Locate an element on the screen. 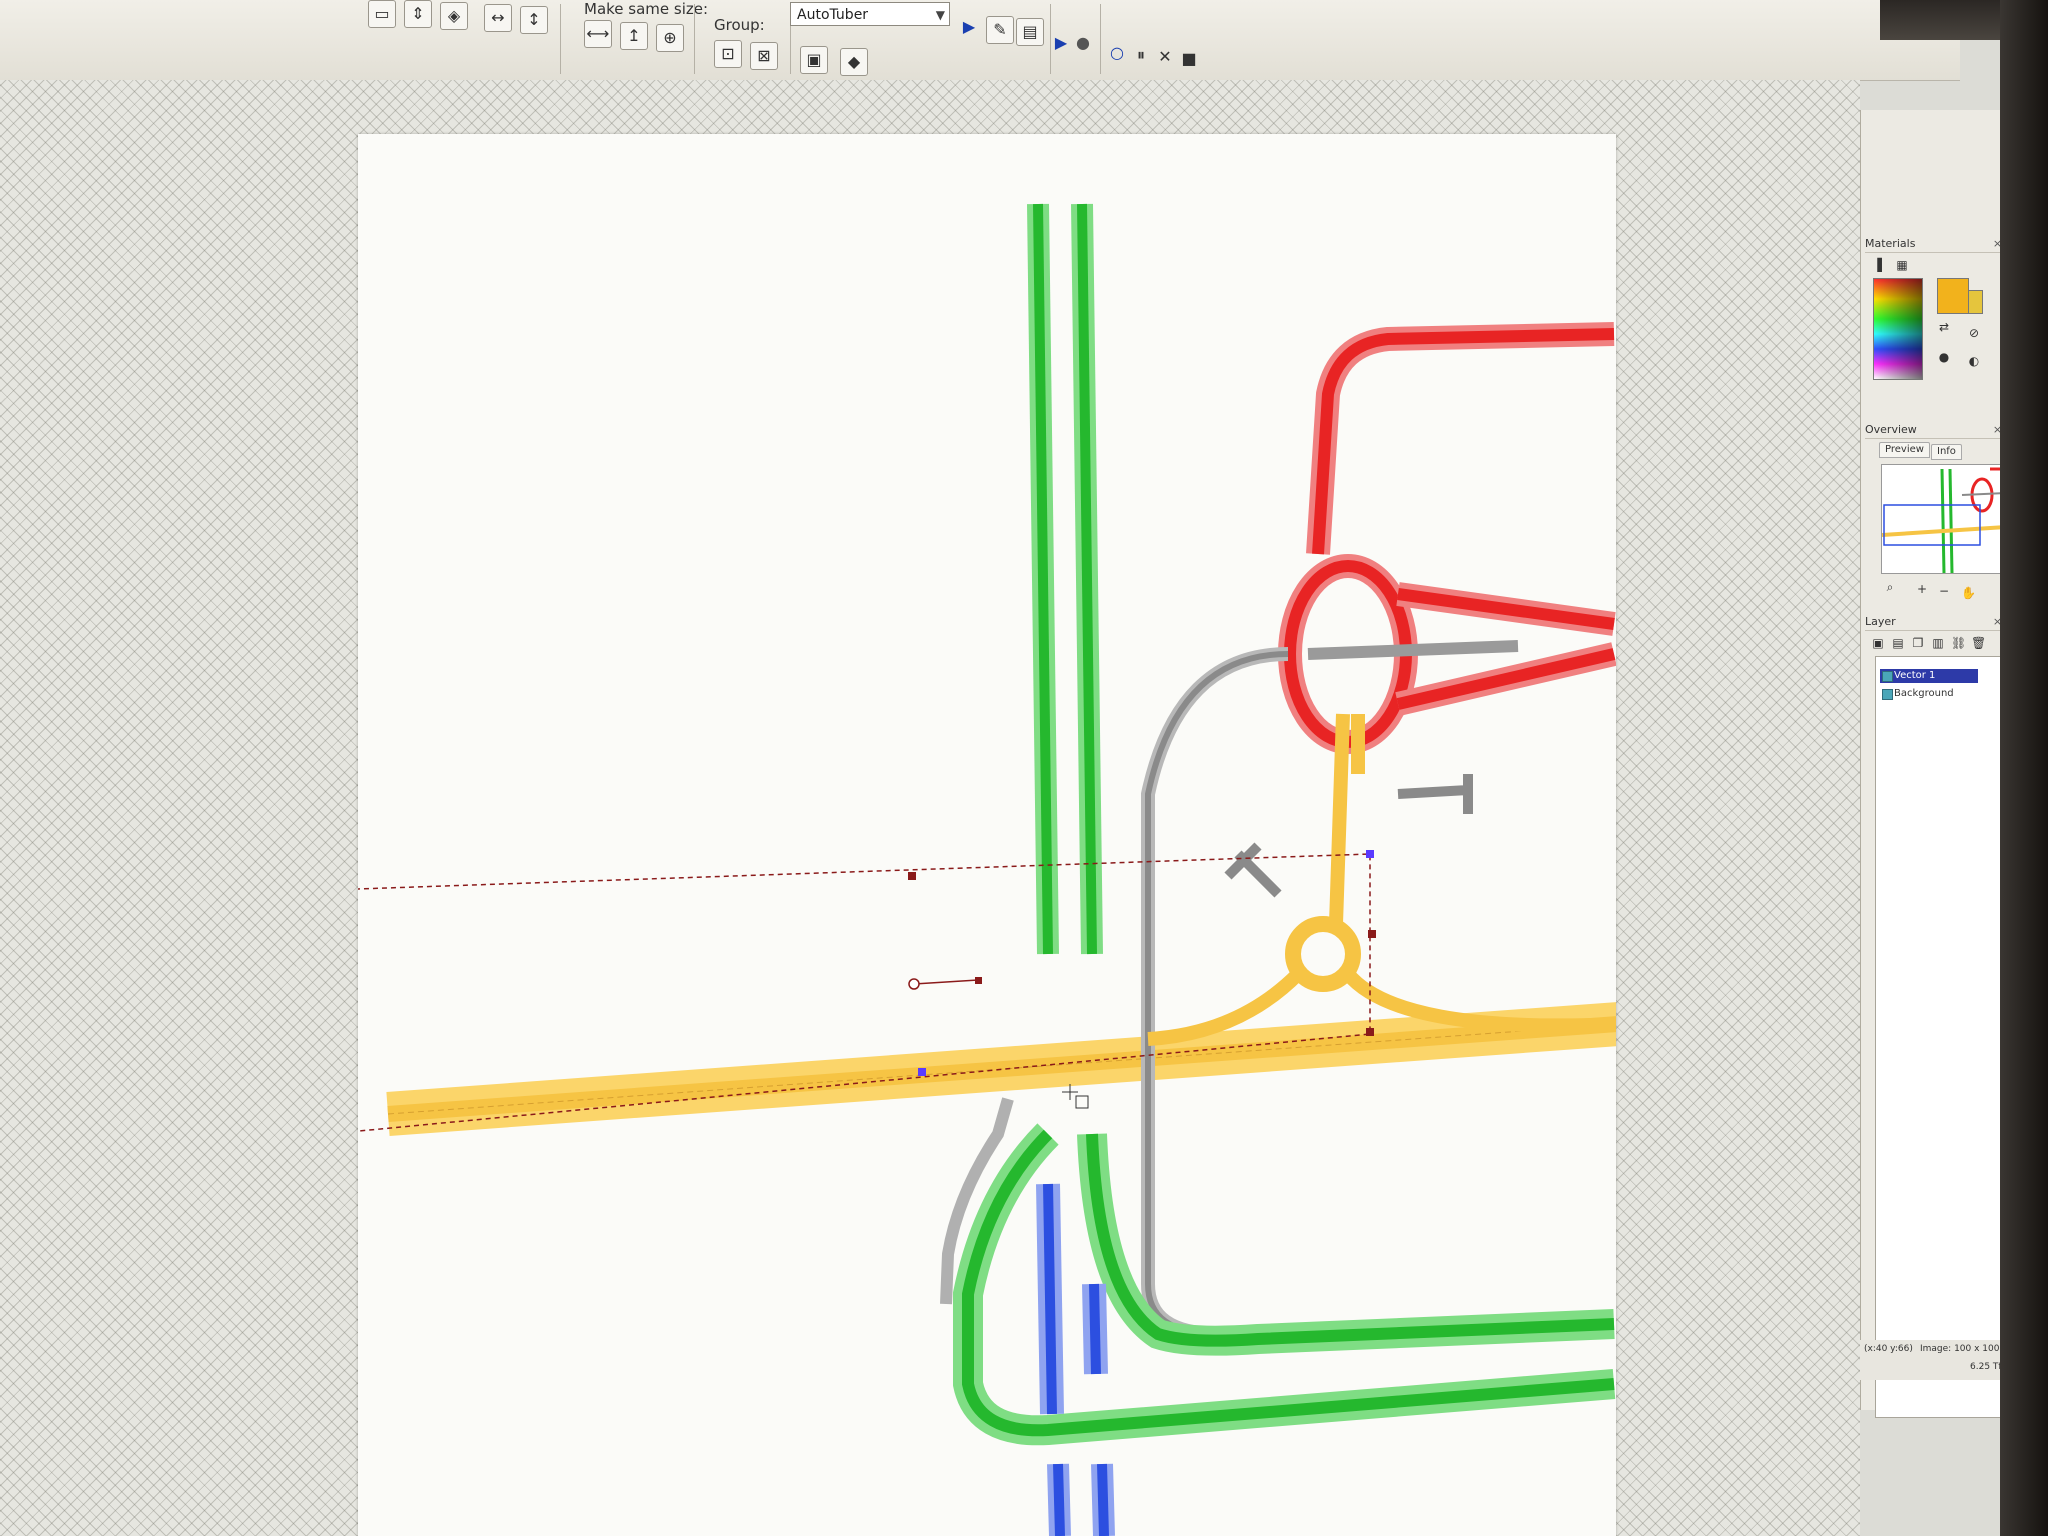 The width and height of the screenshot is (2048, 1536). raster-layer-icon is located at coordinates (1887, 694).